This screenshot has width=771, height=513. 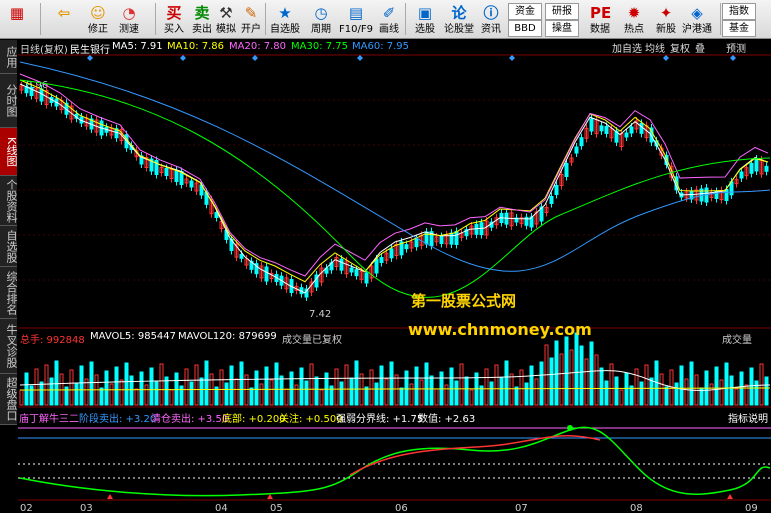 I want to click on buy-signal-arrow, so click(x=730, y=496).